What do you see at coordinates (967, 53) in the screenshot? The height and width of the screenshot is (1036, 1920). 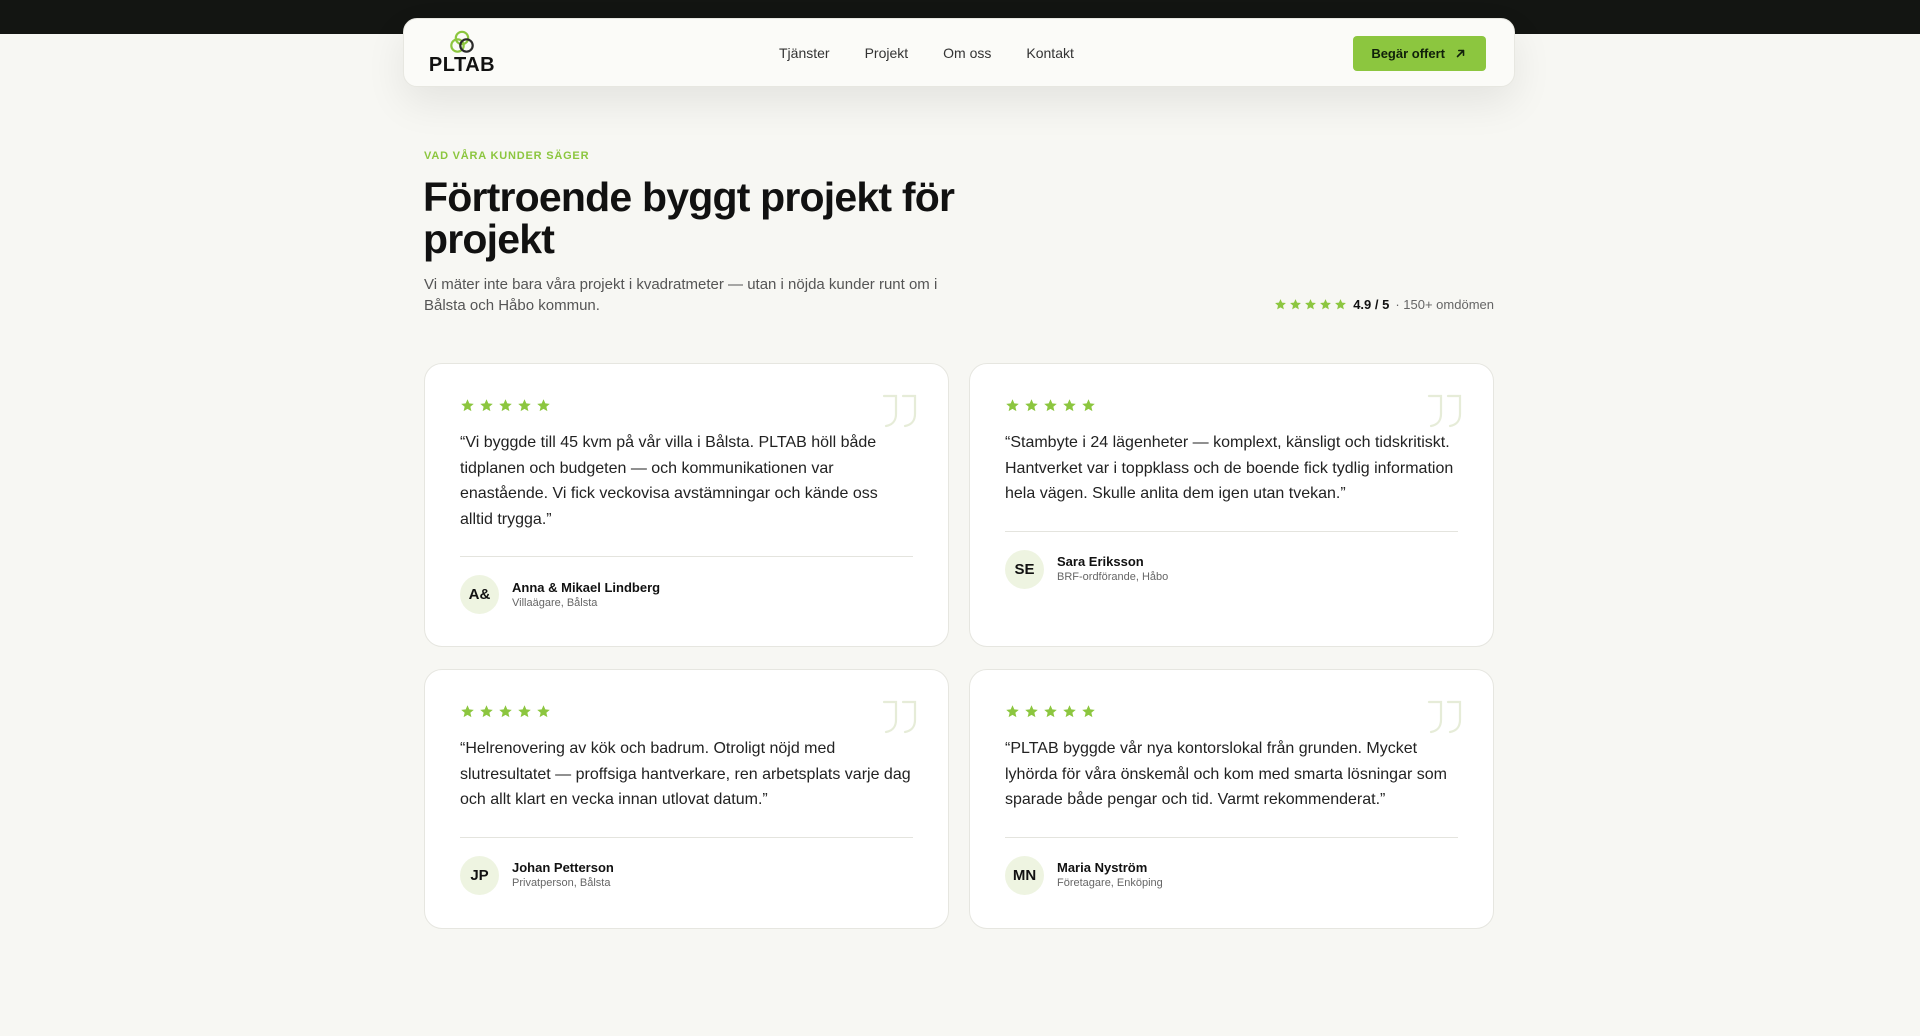 I see `nav-link-om-oss: Om oss` at bounding box center [967, 53].